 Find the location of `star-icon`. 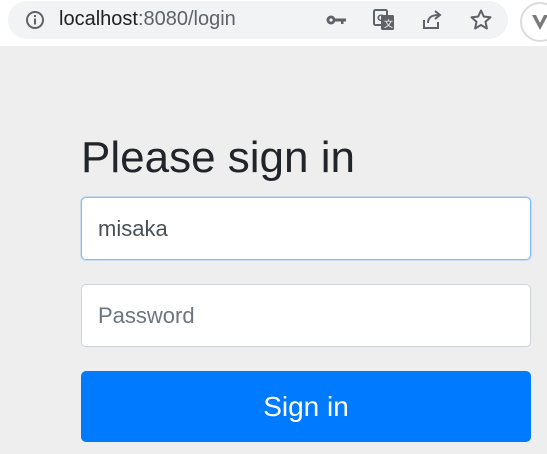

star-icon is located at coordinates (481, 20).